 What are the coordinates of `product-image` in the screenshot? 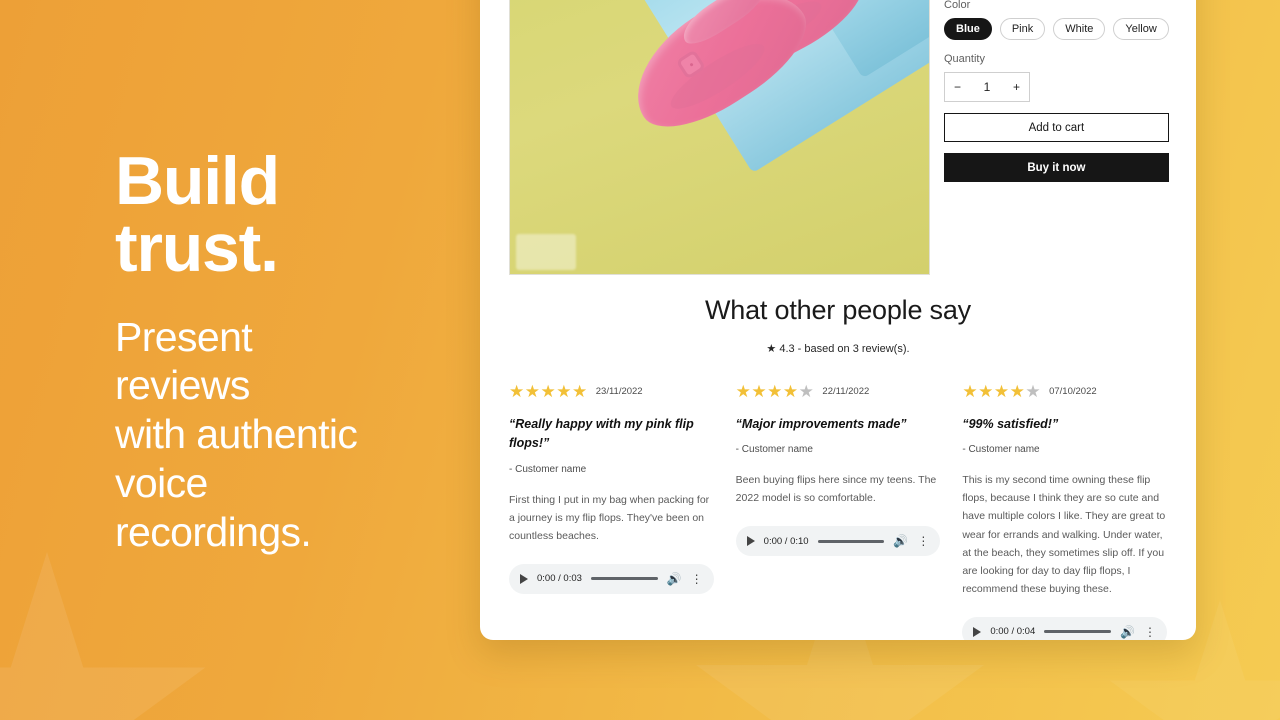 It's located at (719, 137).